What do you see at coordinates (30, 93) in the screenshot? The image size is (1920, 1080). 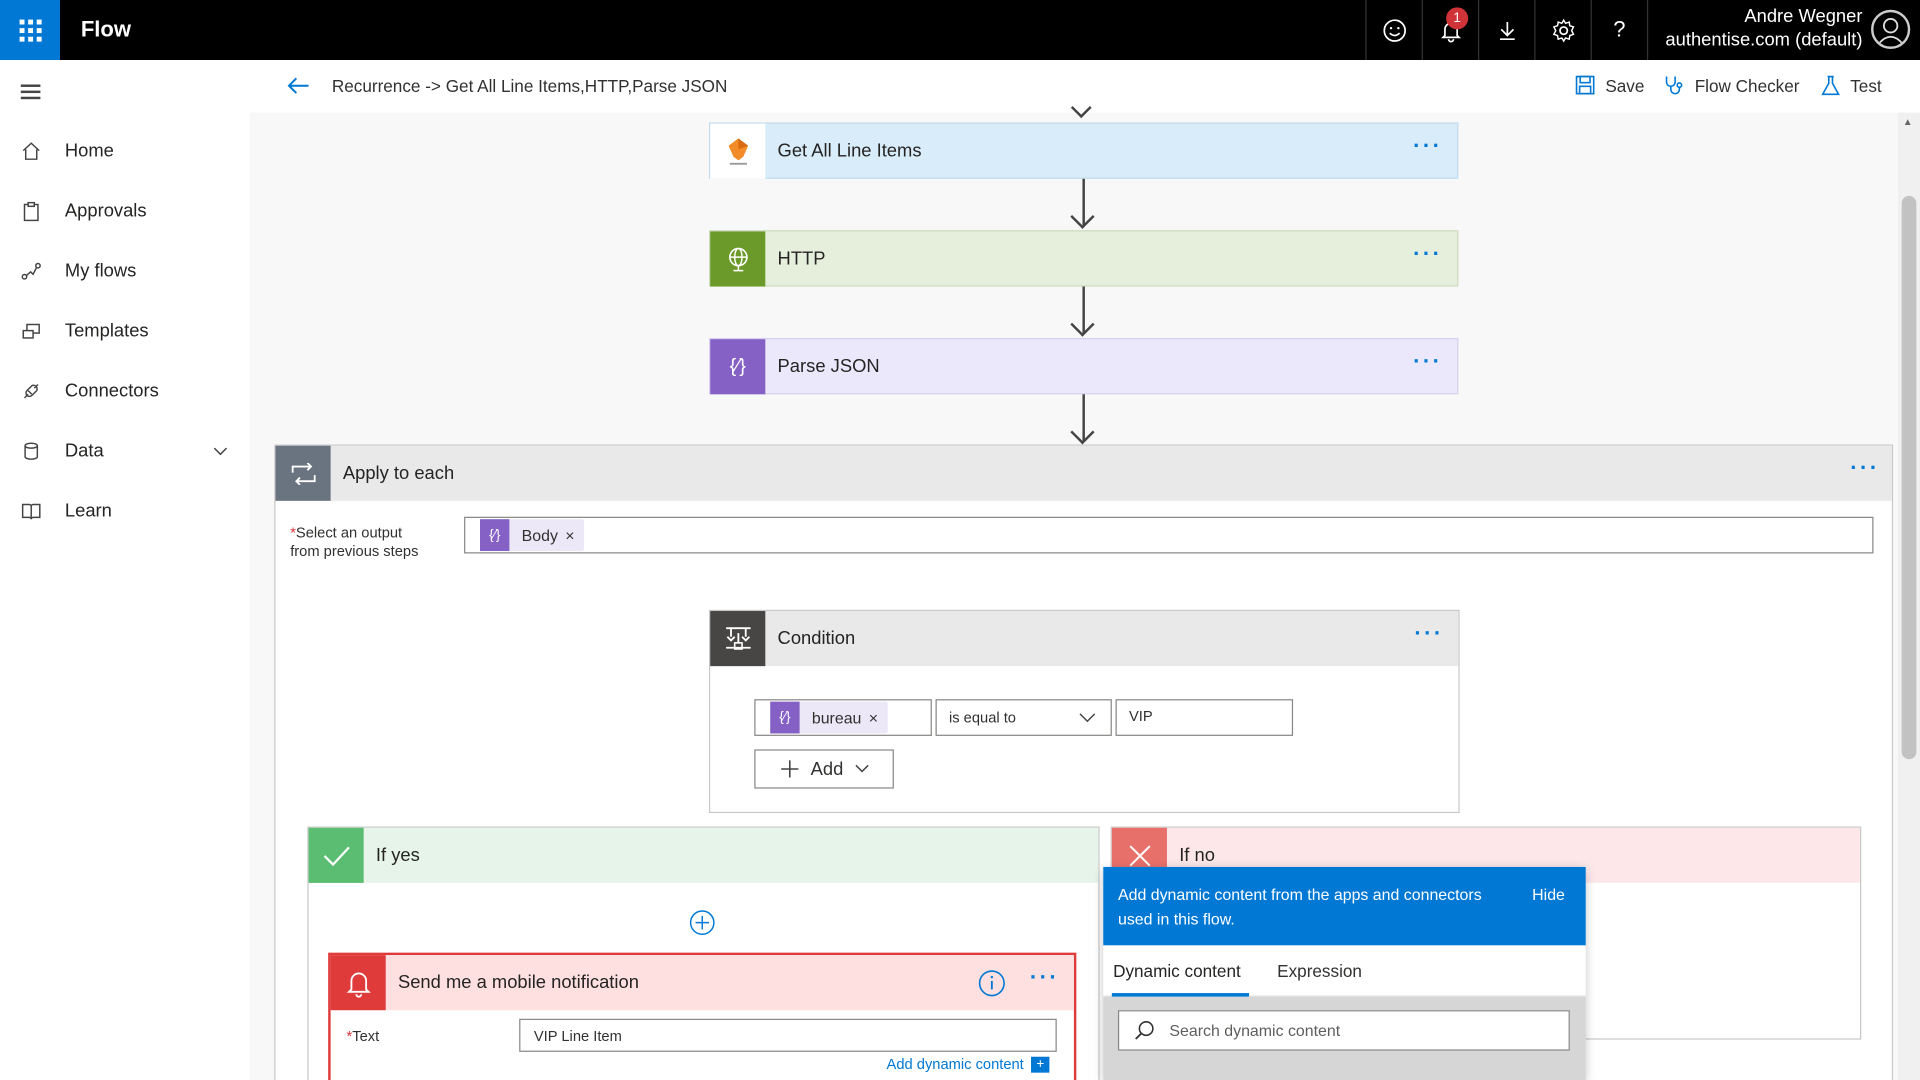 I see `hamburger-menu-icon` at bounding box center [30, 93].